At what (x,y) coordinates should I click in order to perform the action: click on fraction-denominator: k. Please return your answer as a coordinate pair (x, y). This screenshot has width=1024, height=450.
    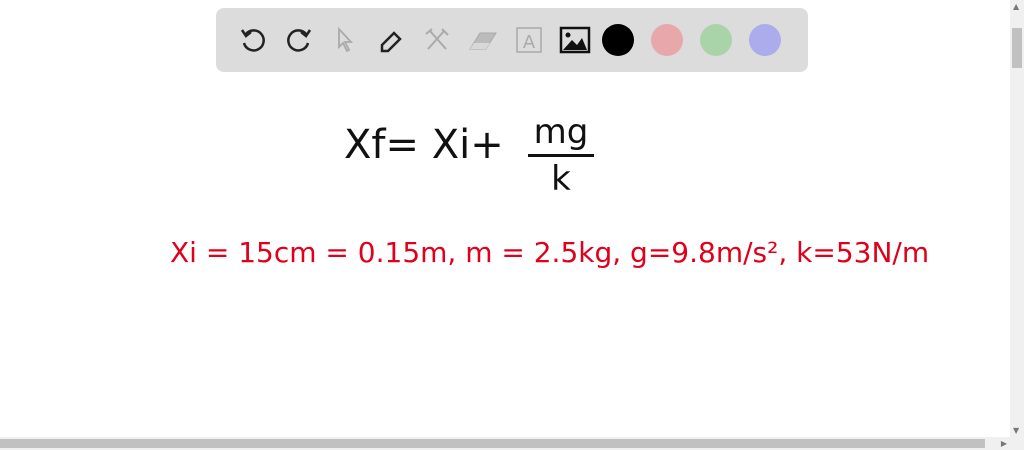
    Looking at the image, I should click on (561, 179).